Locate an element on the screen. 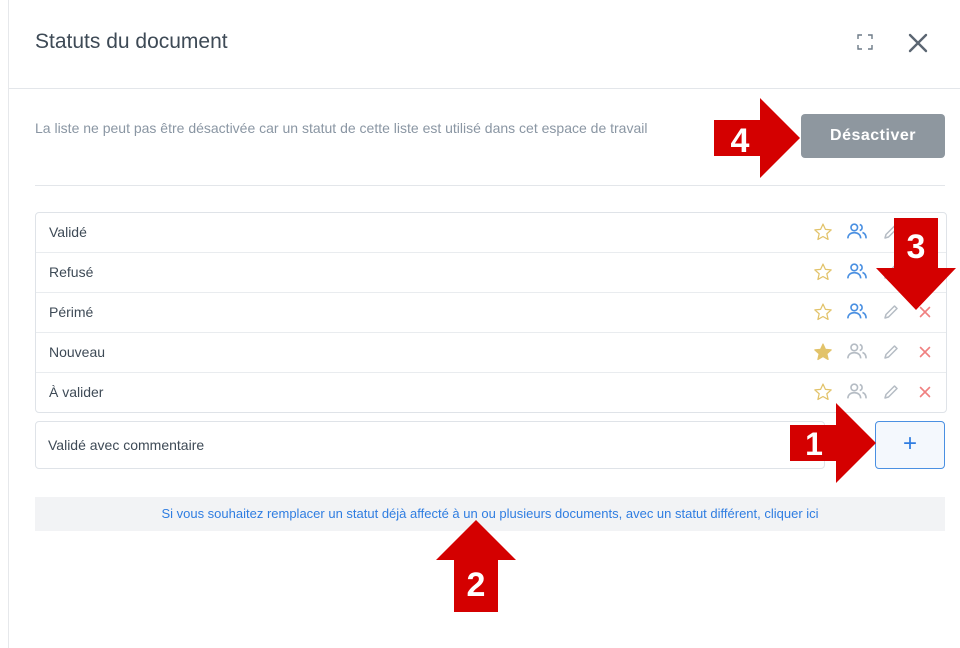 Image resolution: width=960 pixels, height=648 pixels. callout-4: 4 is located at coordinates (757, 138).